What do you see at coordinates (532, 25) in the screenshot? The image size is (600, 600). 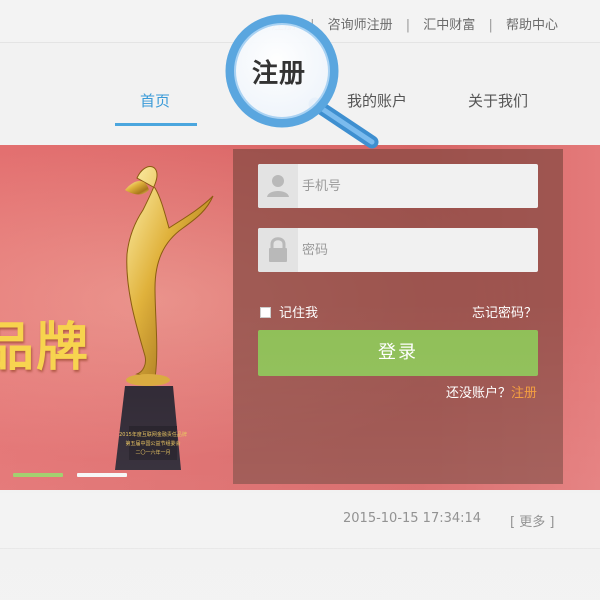 I see `help-center-link: 帮助中心` at bounding box center [532, 25].